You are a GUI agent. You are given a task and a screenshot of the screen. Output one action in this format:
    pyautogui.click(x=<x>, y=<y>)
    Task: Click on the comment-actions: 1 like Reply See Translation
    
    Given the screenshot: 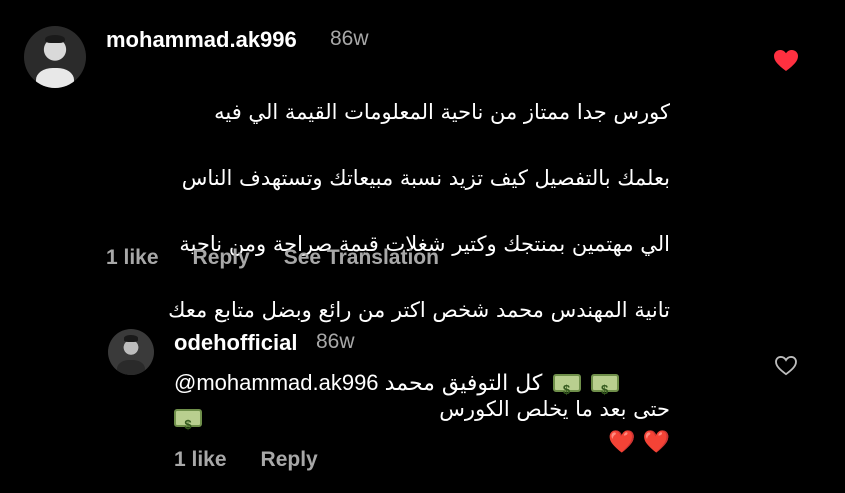 What is the action you would take?
    pyautogui.click(x=272, y=258)
    